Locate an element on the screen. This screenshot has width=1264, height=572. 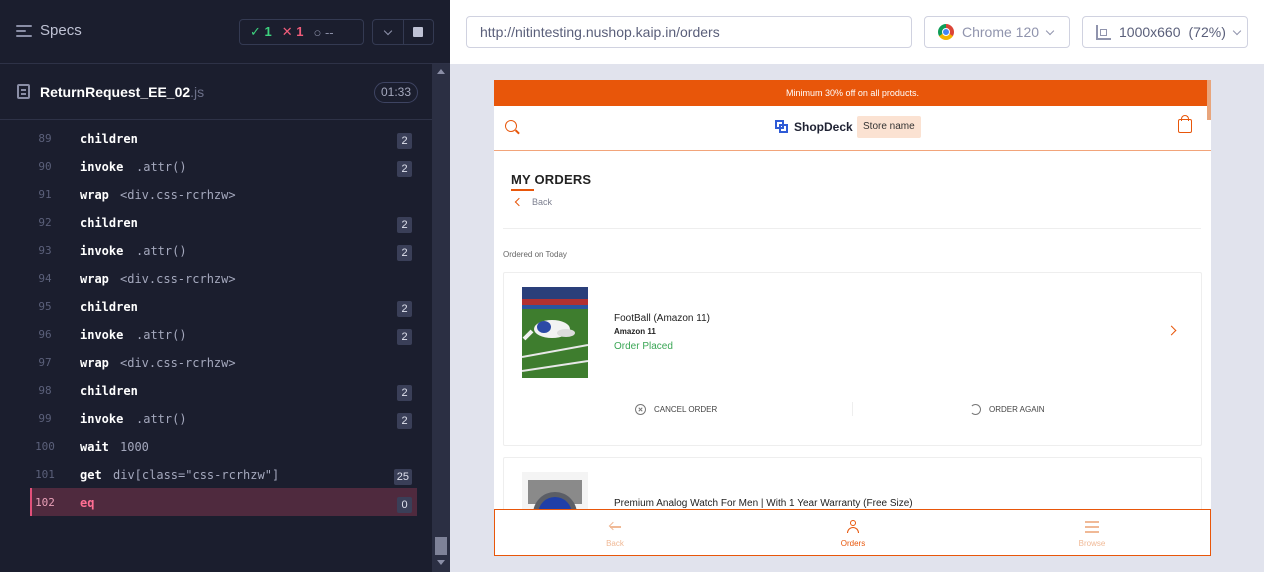
command-message: div[class="css-rcrhzw"] is located at coordinates (196, 475).